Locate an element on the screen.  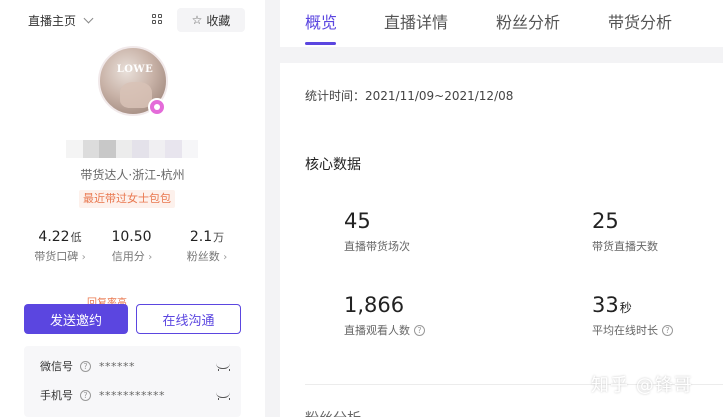
active-tab-indicator is located at coordinates (320, 43).